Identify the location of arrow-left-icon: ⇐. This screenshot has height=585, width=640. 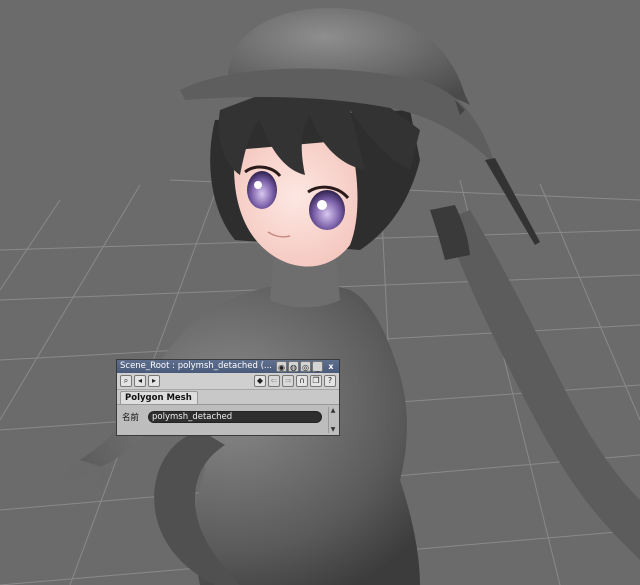
(274, 381).